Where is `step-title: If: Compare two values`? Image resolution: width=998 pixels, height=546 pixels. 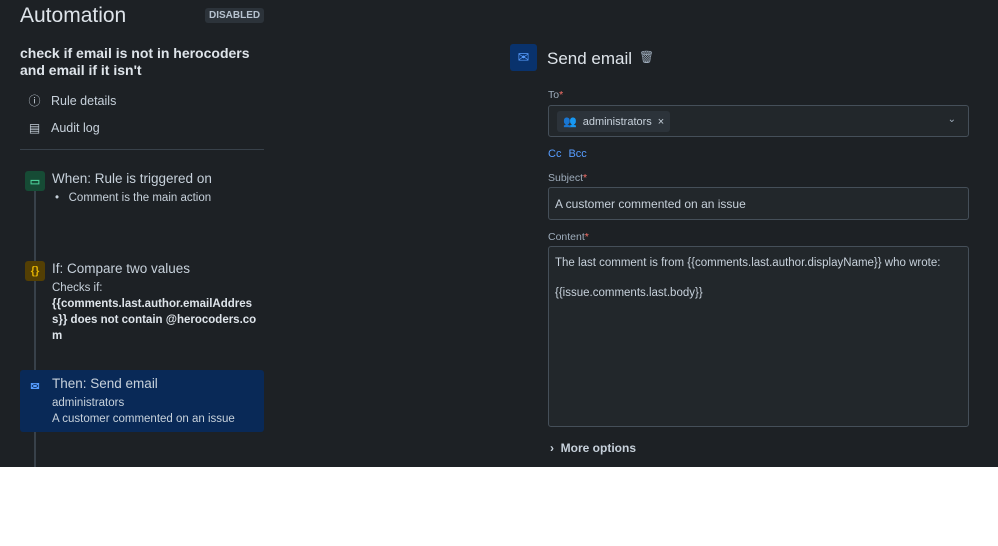
step-title: If: Compare two values is located at coordinates (121, 268).